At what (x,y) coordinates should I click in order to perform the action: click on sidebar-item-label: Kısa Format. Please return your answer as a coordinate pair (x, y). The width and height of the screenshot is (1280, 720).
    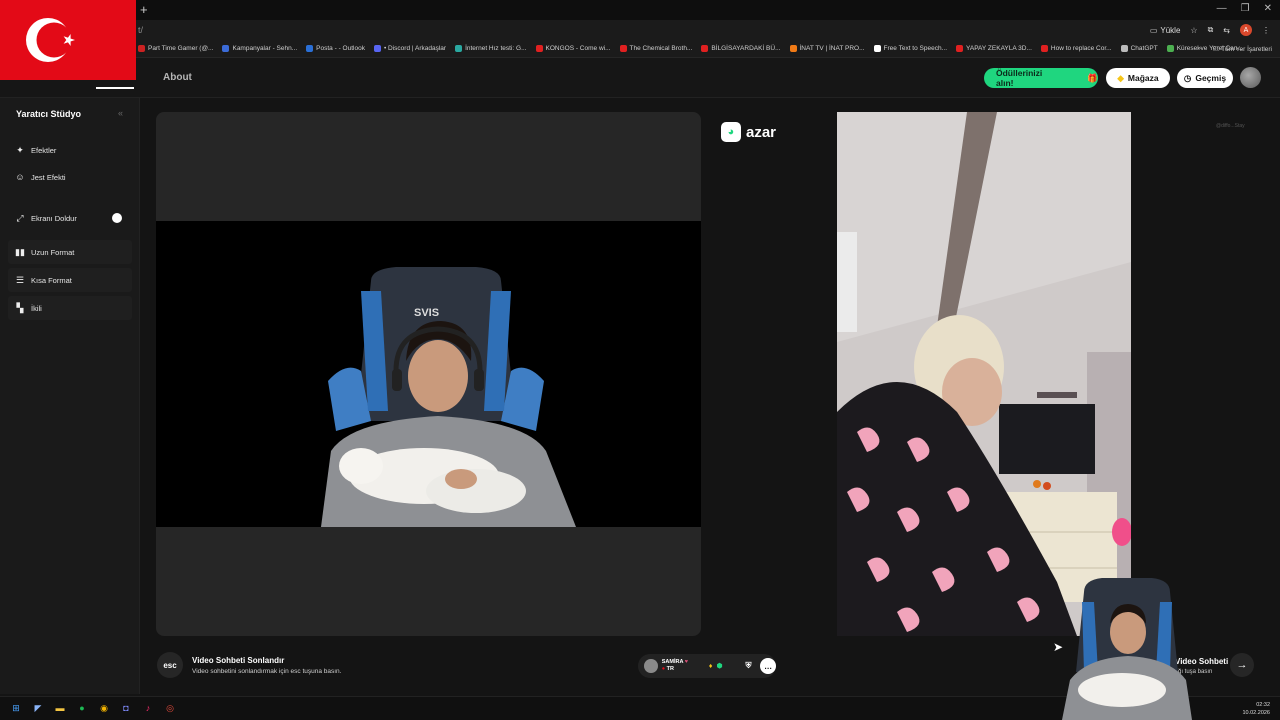
    Looking at the image, I should click on (51, 280).